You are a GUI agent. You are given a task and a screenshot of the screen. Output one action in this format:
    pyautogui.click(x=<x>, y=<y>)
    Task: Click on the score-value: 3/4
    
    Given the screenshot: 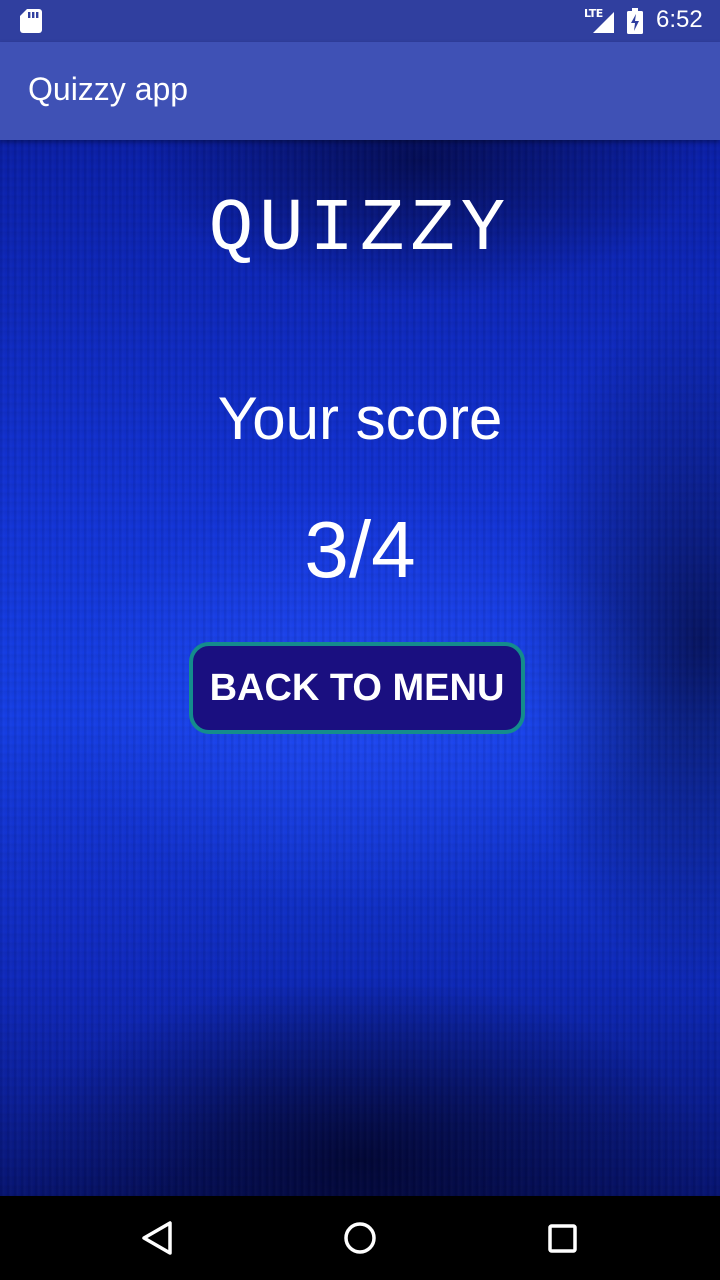 What is the action you would take?
    pyautogui.click(x=360, y=549)
    